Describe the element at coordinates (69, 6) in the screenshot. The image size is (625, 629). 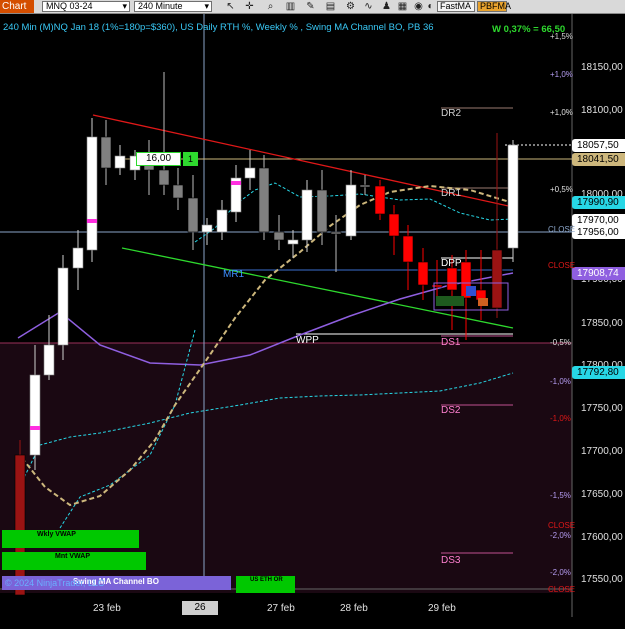
I see `instrument-value: MNQ 03-24` at that location.